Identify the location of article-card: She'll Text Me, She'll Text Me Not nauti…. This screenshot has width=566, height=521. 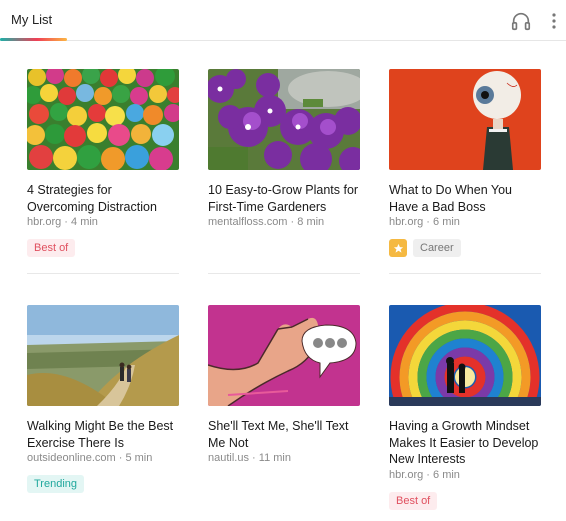
(284, 384).